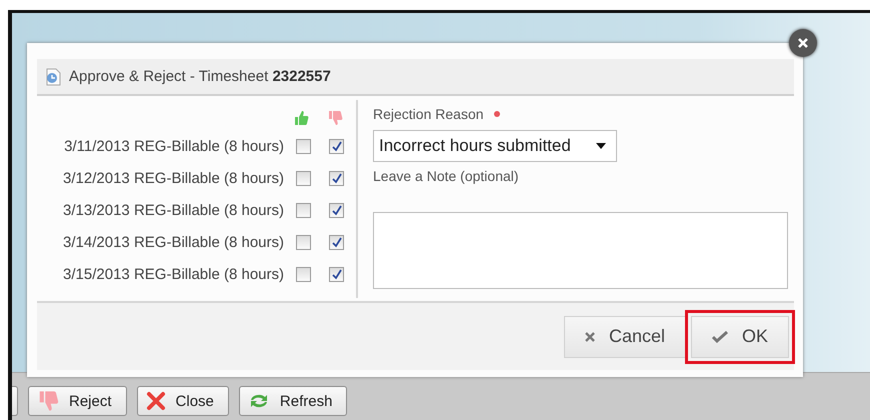 The height and width of the screenshot is (420, 870). What do you see at coordinates (200, 76) in the screenshot?
I see `dialog-title: Approve & Reject - Timesheet 2322557` at bounding box center [200, 76].